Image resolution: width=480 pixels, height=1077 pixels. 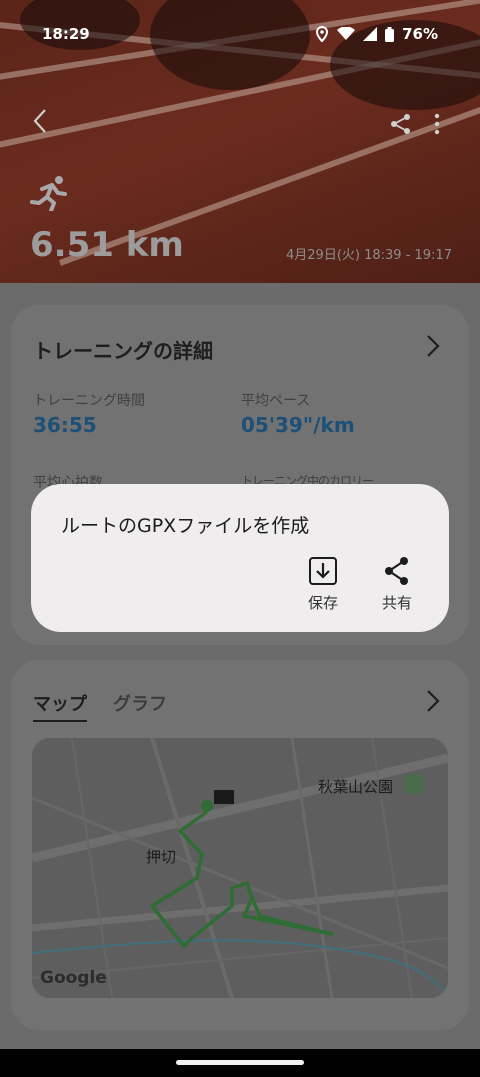 I want to click on workout-datetime: 4月29日(火) 18:39 - 19:17, so click(x=369, y=255).